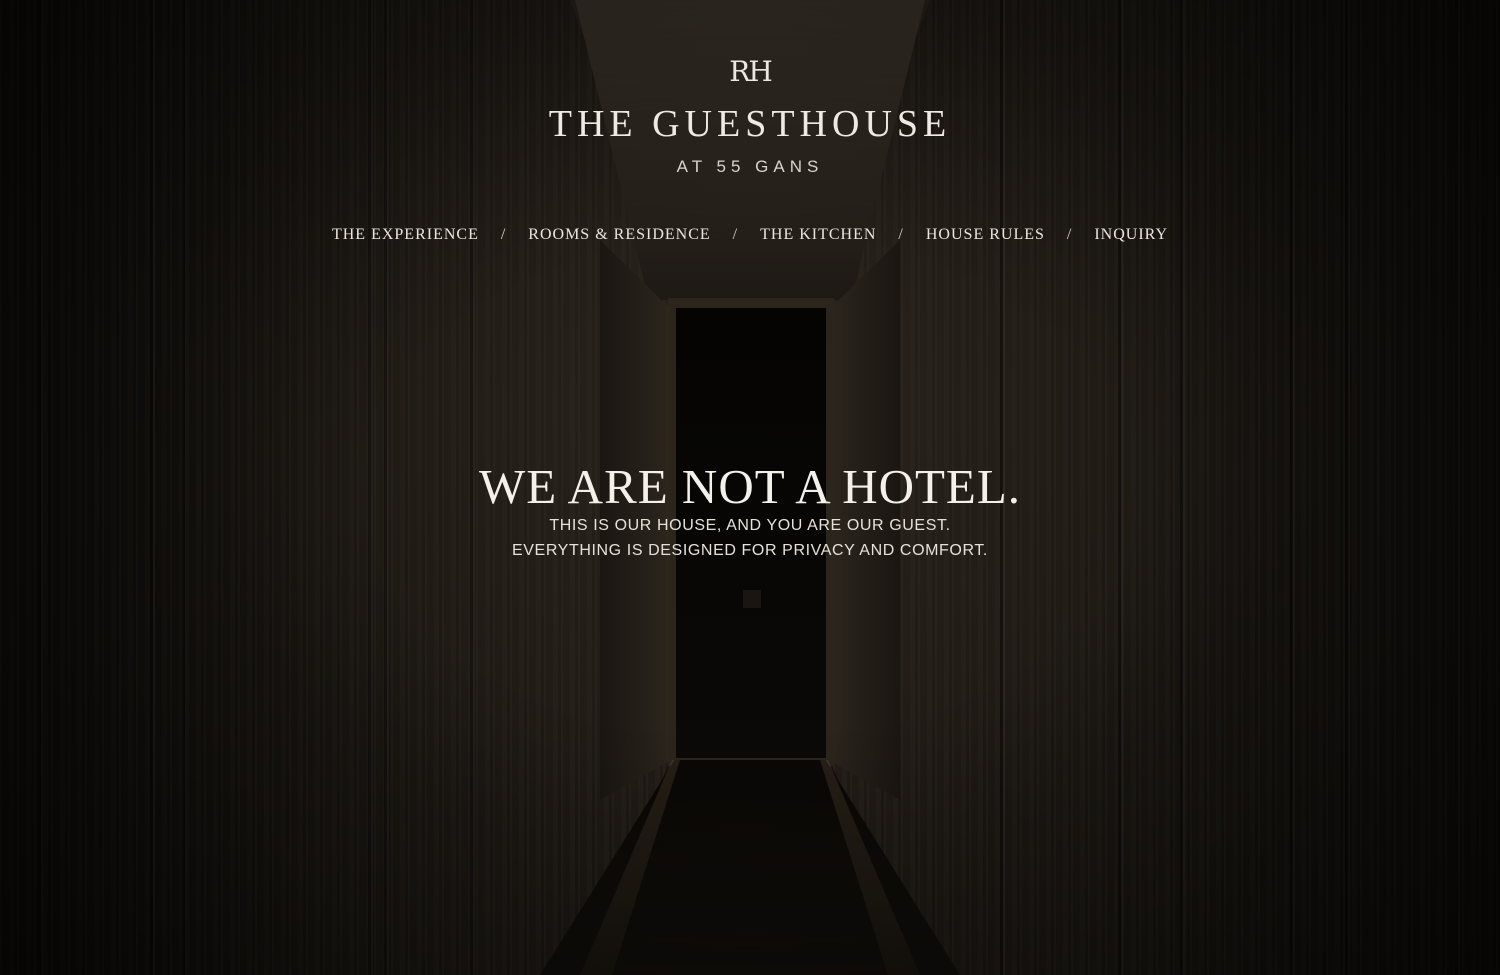 The width and height of the screenshot is (1500, 975). I want to click on rh-monogram-logo: RH, so click(750, 71).